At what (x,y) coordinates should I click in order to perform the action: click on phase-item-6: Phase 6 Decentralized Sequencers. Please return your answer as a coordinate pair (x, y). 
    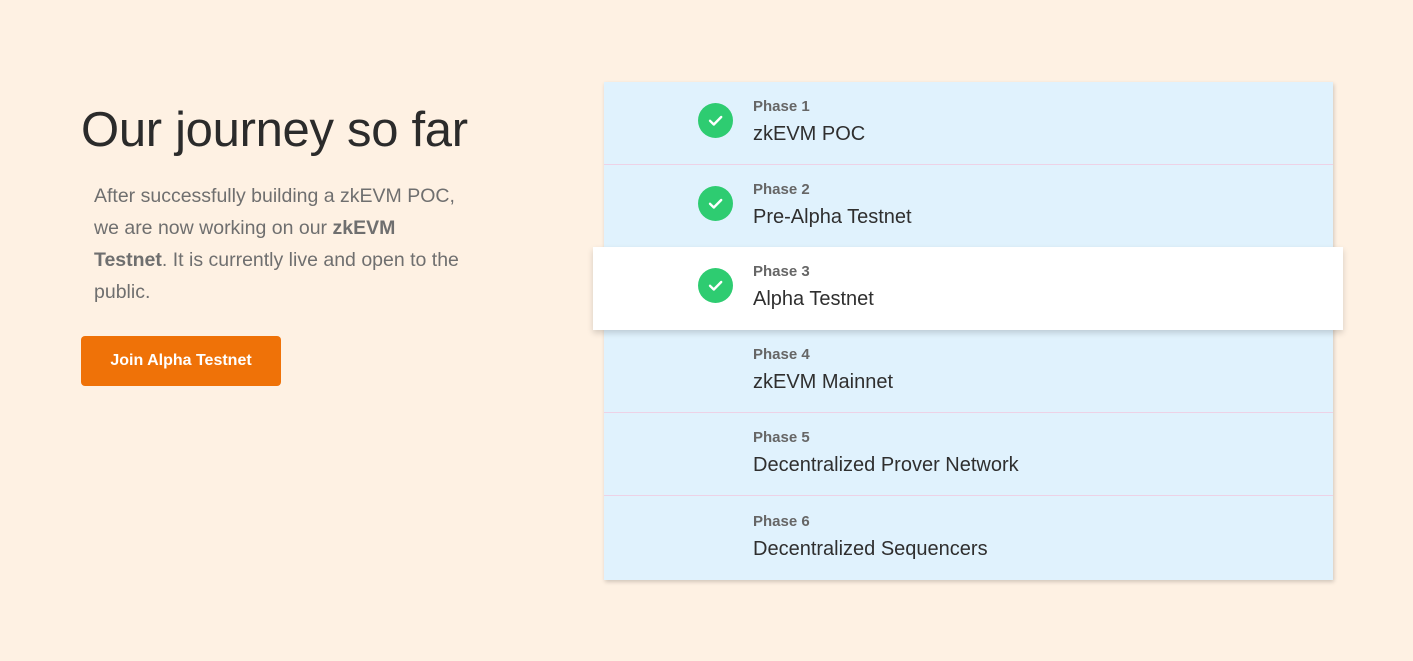
    Looking at the image, I should click on (968, 538).